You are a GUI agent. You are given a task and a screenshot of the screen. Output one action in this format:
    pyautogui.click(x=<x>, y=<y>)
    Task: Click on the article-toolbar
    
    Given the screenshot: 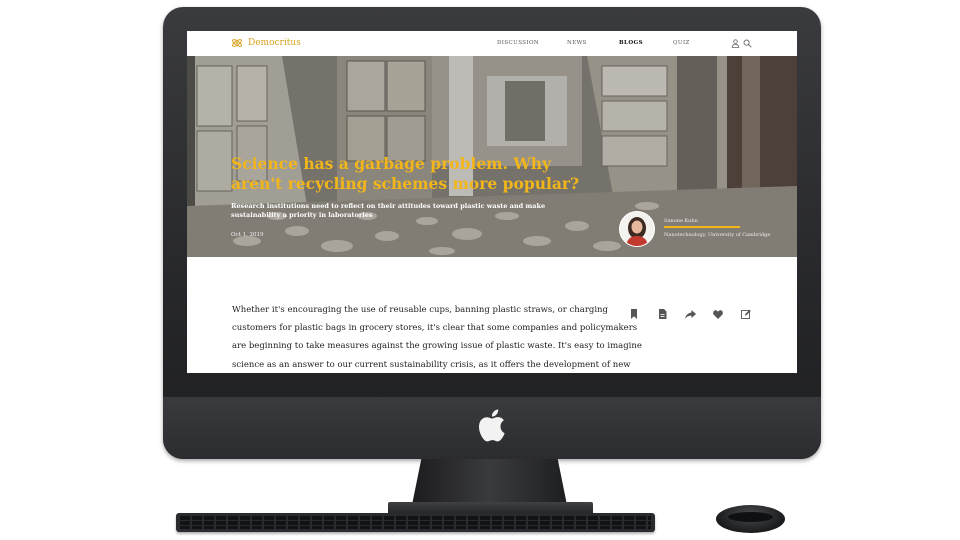 What is the action you would take?
    pyautogui.click(x=693, y=315)
    